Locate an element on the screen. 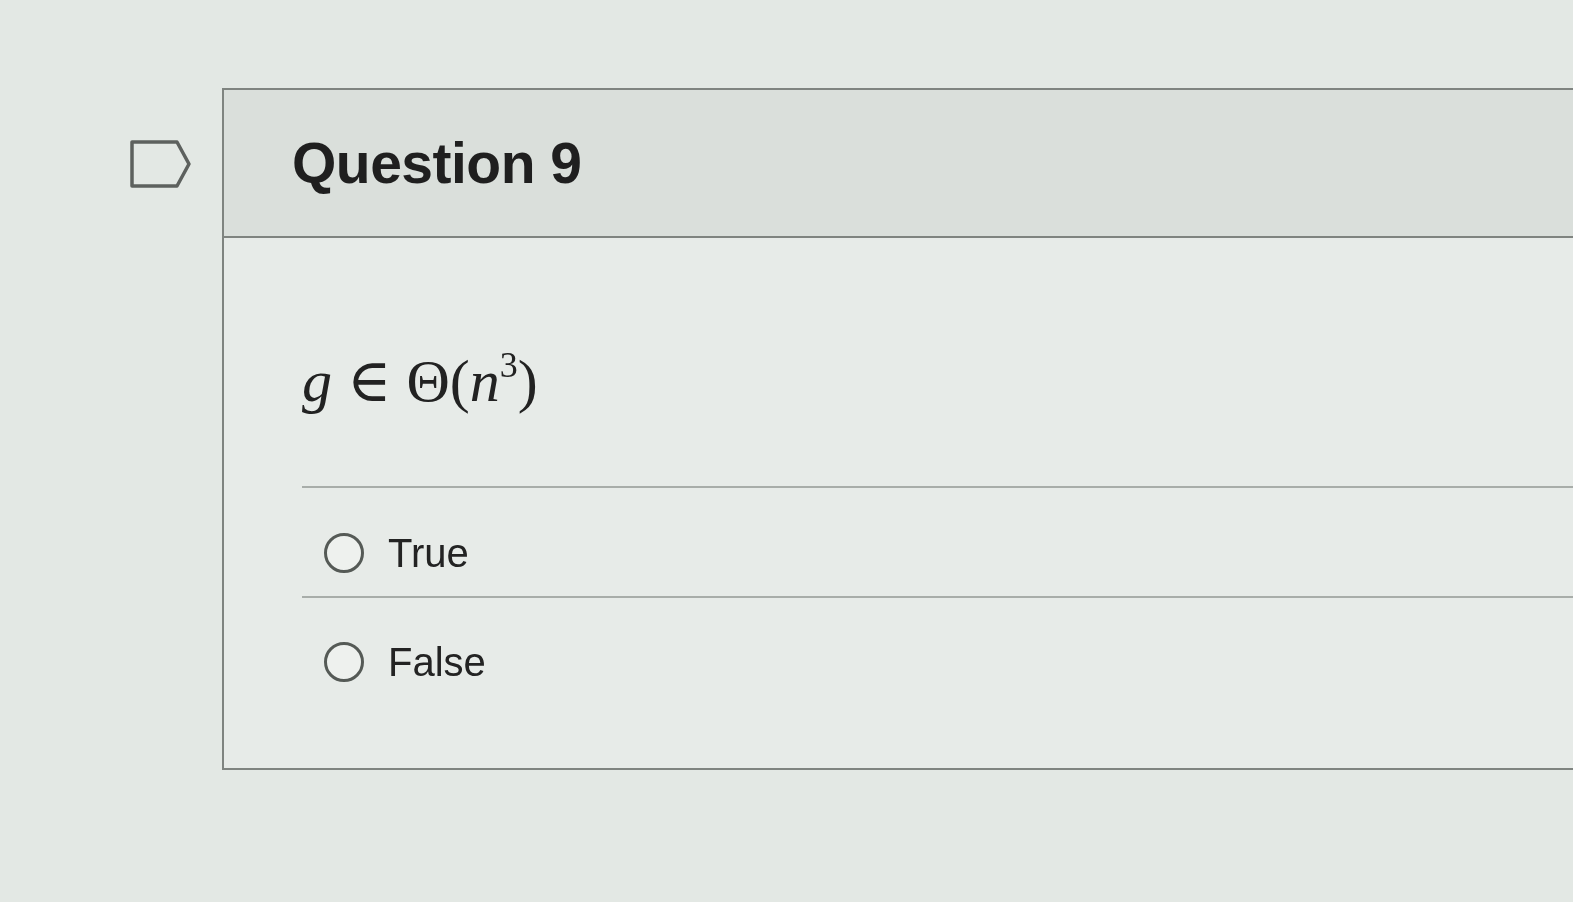 This screenshot has height=902, width=1573. question-title: Question 9 is located at coordinates (437, 163).